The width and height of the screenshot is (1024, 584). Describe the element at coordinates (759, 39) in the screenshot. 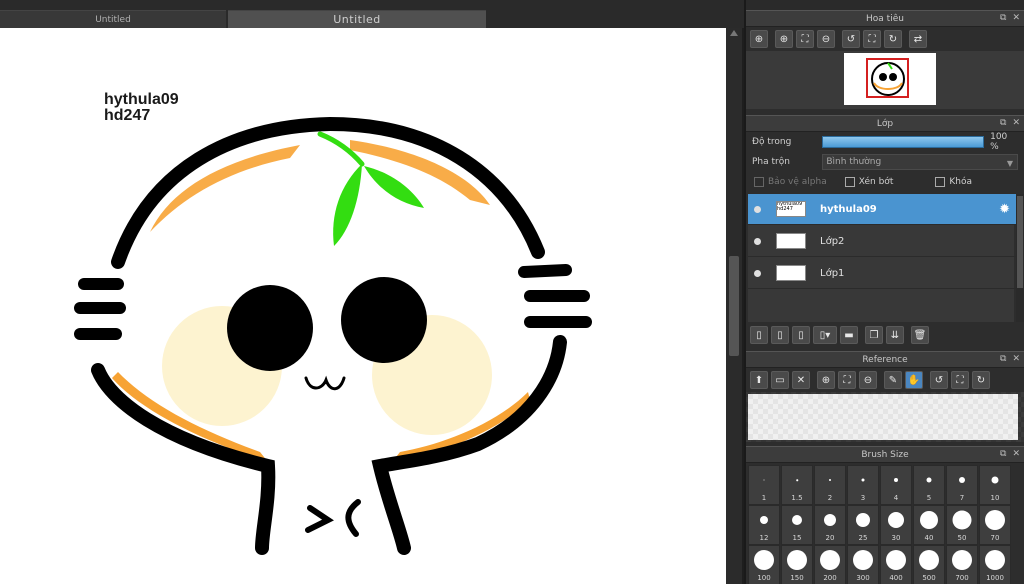

I see `zoom-fit-icon: ⊕` at that location.